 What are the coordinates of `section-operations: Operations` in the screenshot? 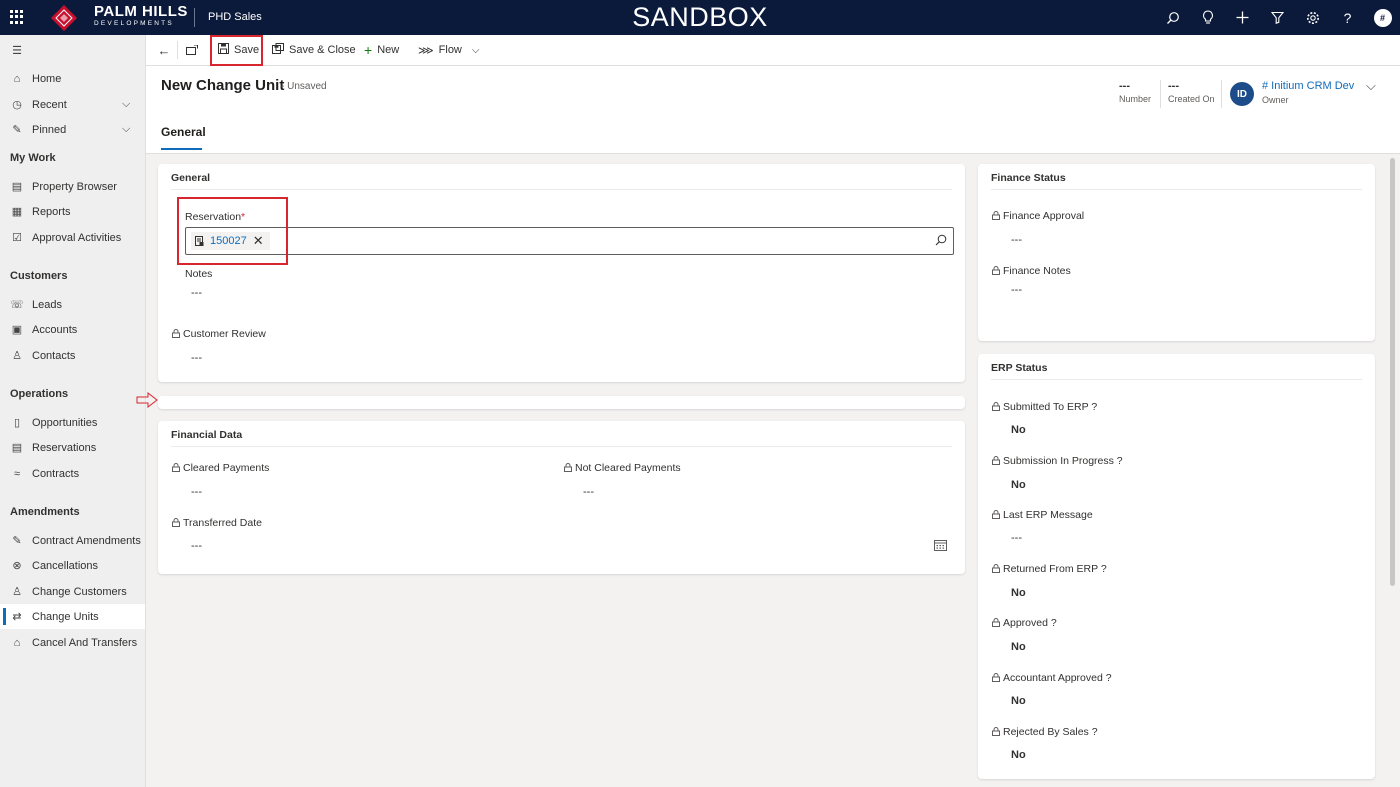 It's located at (39, 394).